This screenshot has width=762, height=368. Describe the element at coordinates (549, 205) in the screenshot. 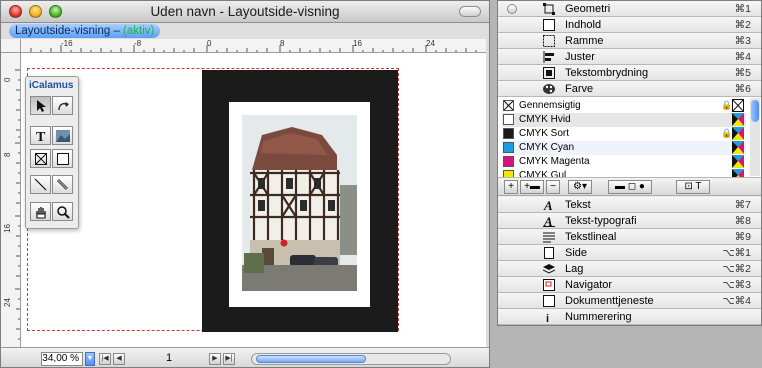

I see `text-icon: A` at that location.